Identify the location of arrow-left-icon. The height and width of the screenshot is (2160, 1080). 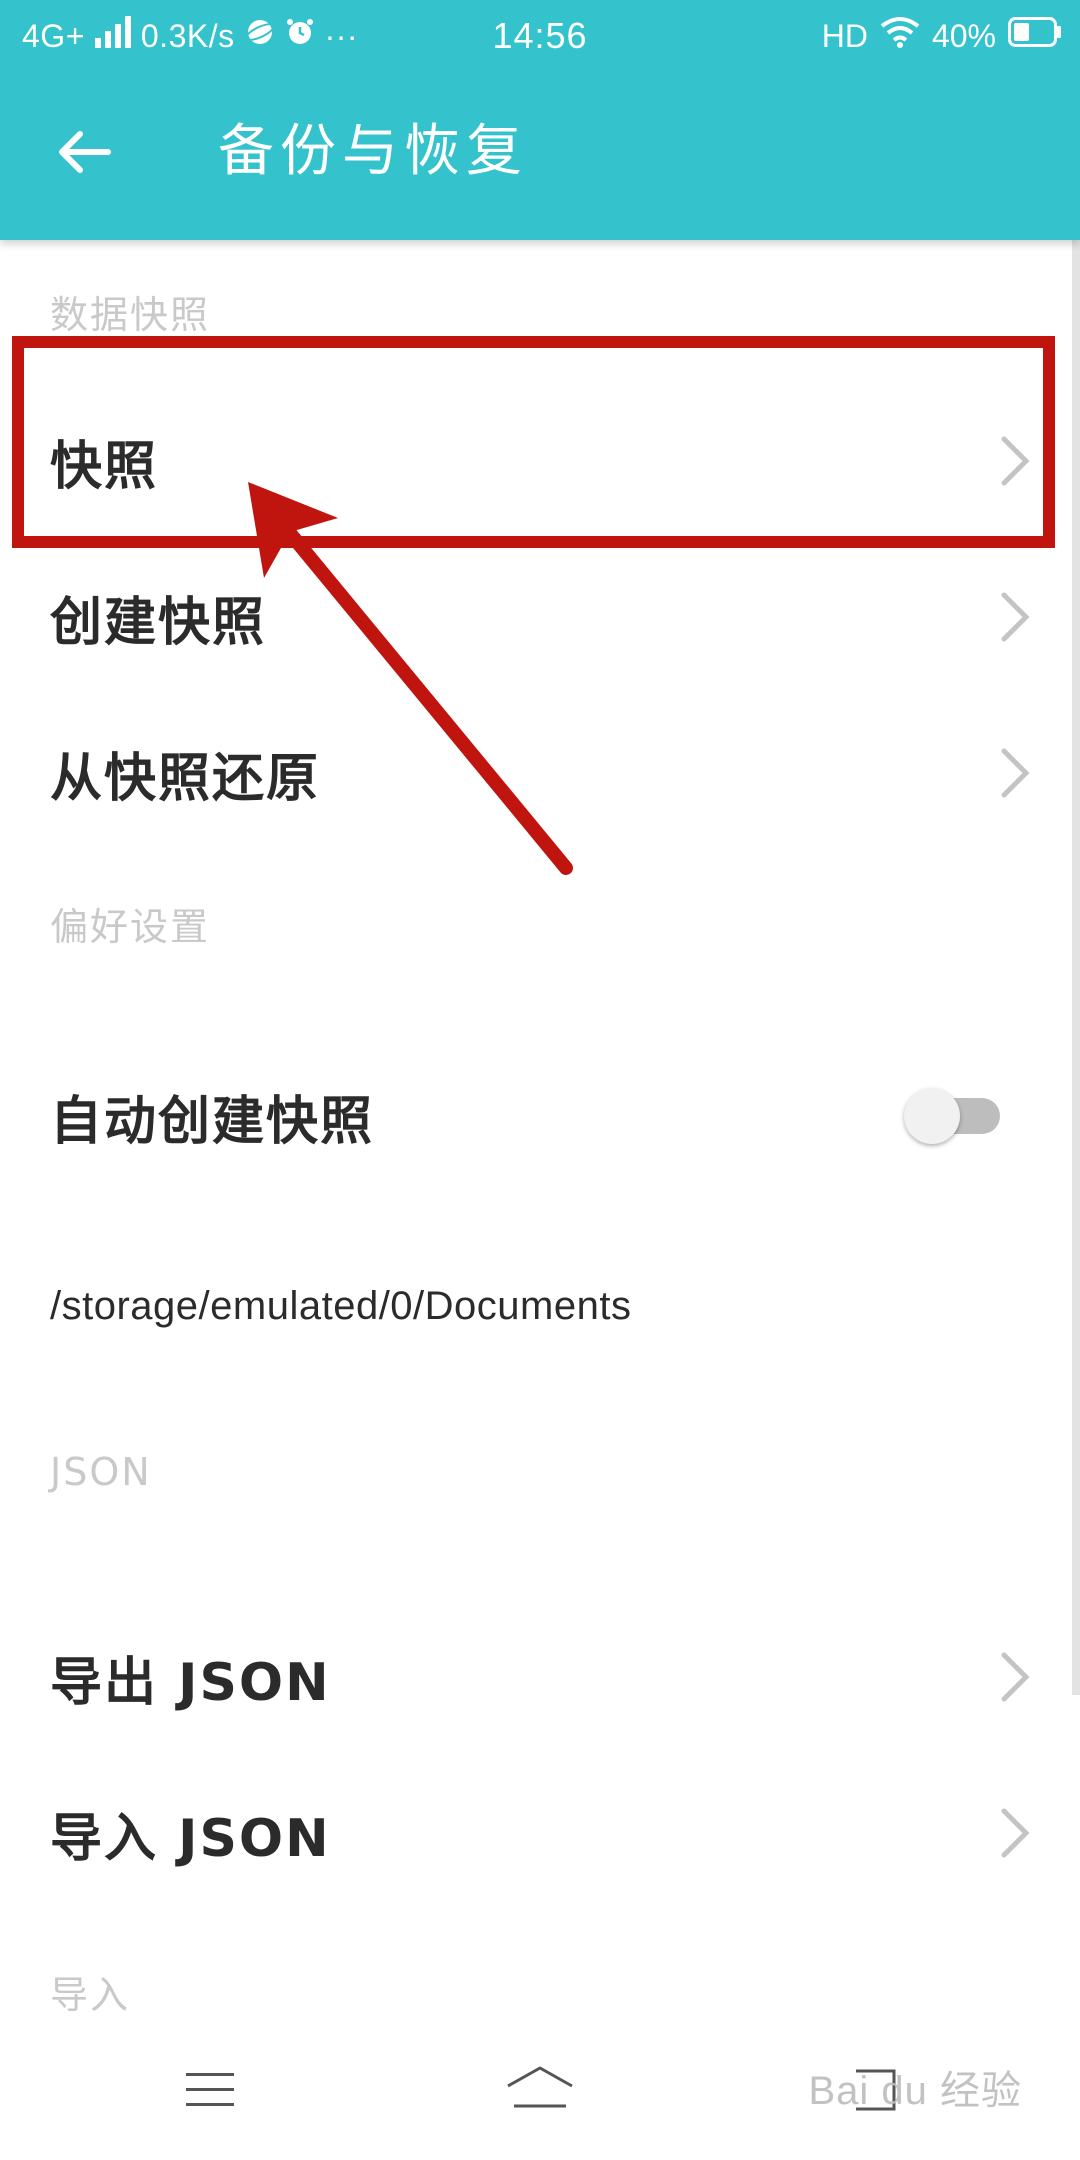
(85, 152).